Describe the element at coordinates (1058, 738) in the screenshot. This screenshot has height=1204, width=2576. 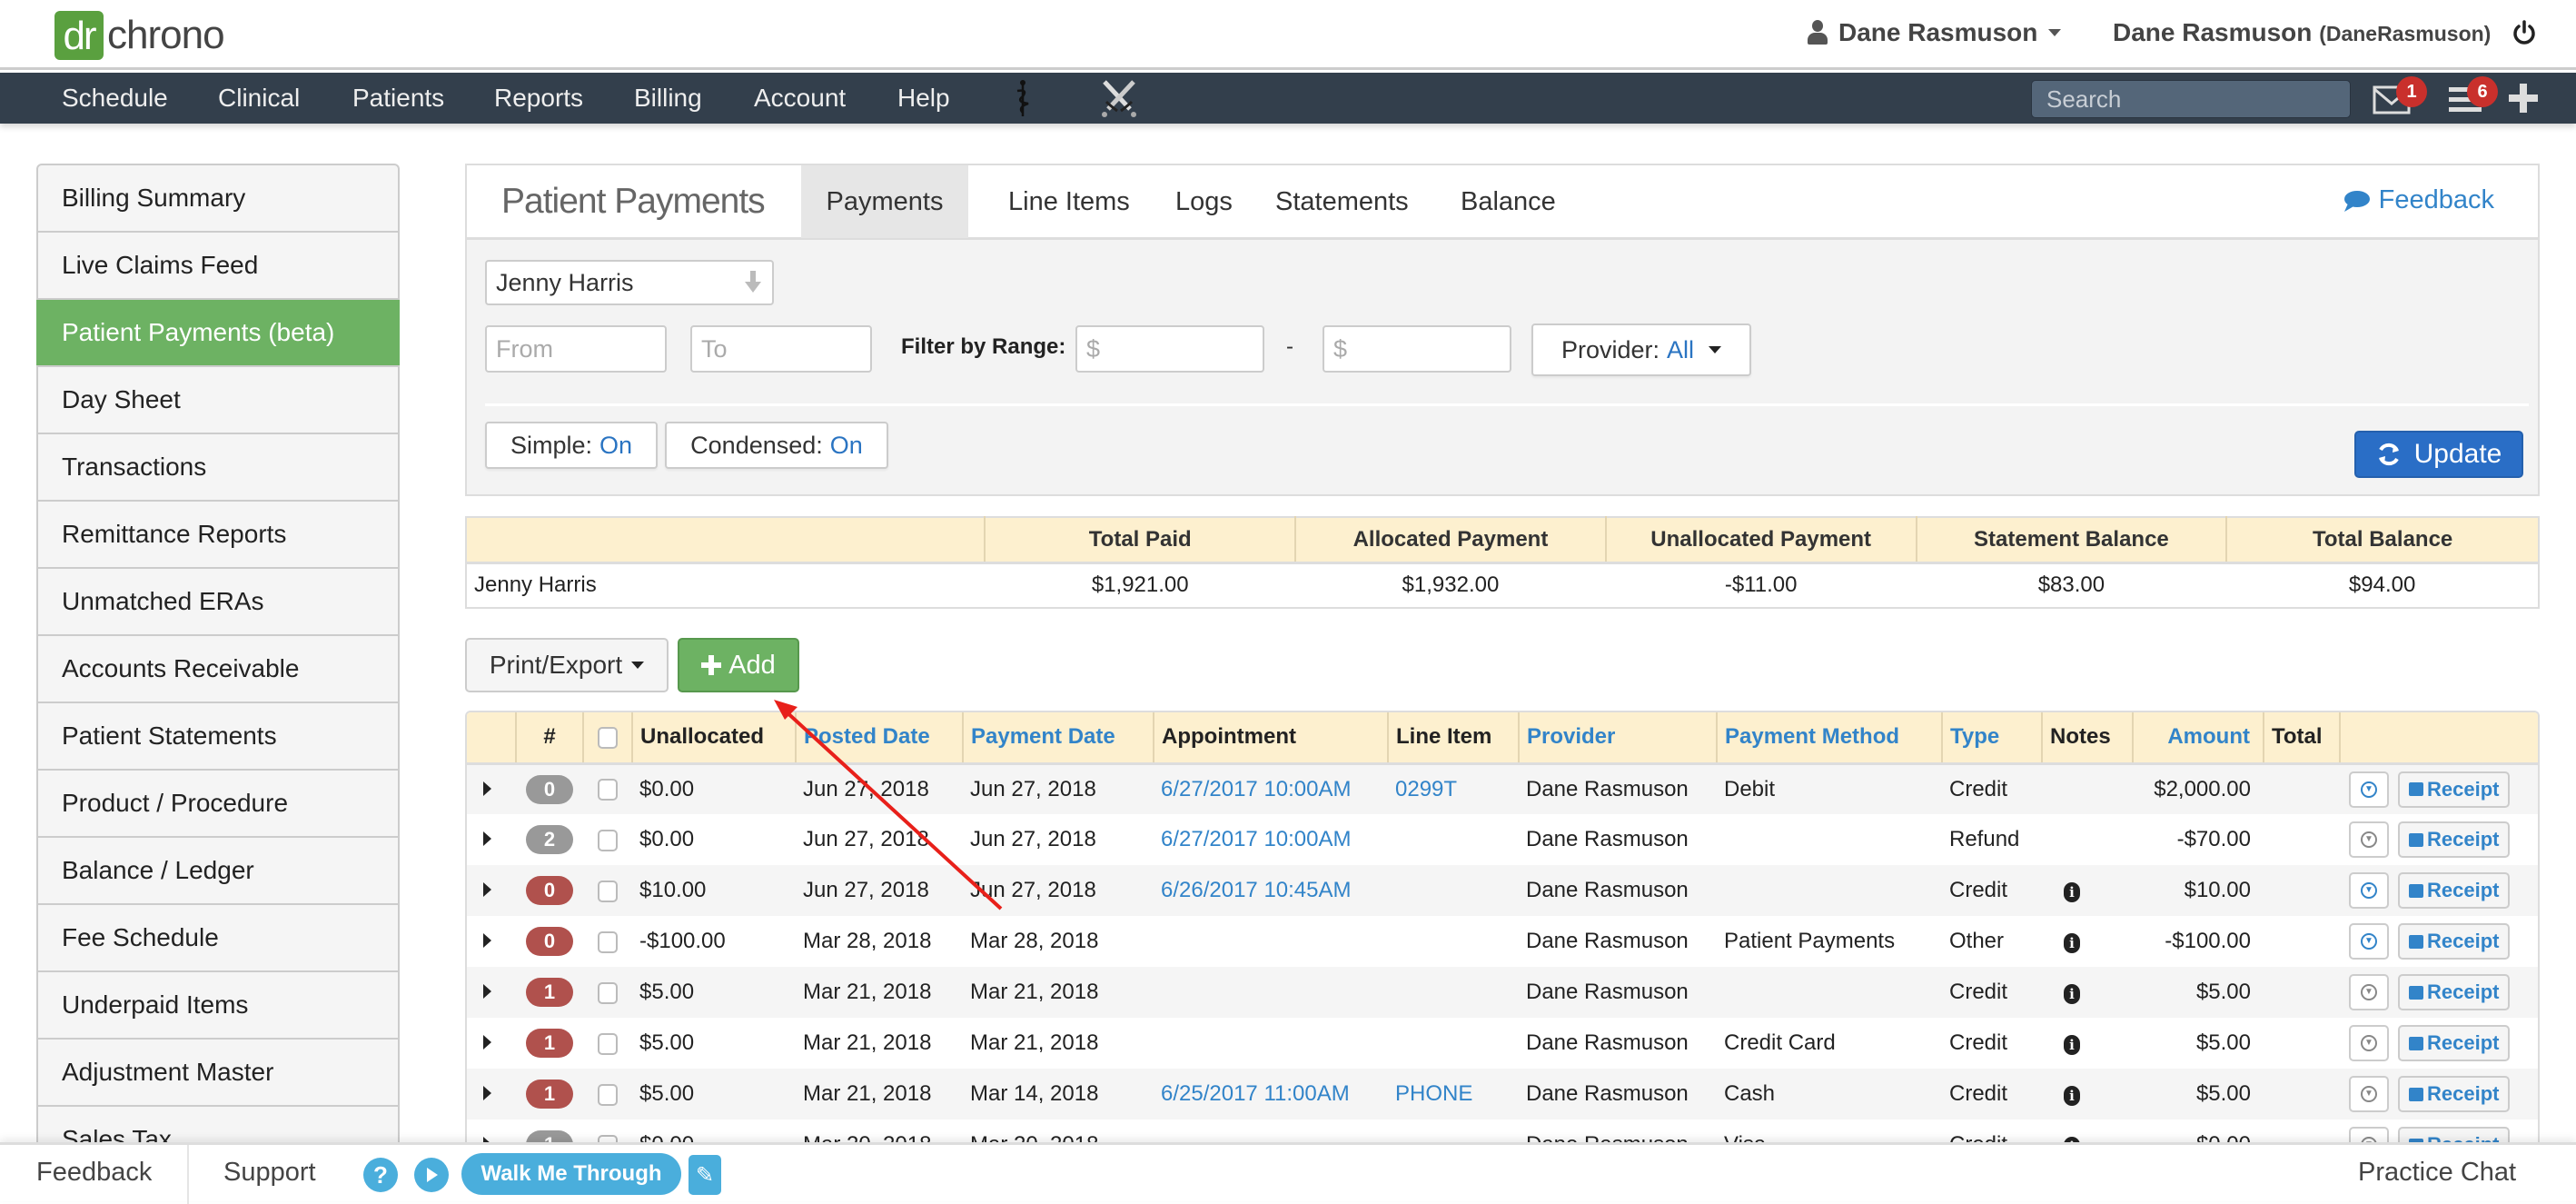
I see `col-payment-date: Payment Date` at that location.